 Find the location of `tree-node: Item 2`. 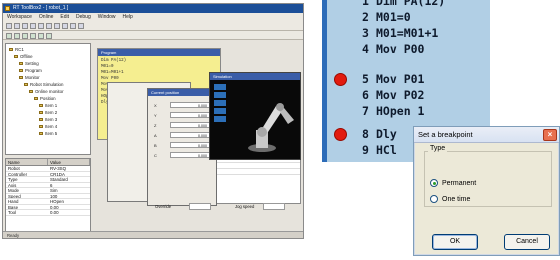

tree-node: Item 2 is located at coordinates (48, 112).